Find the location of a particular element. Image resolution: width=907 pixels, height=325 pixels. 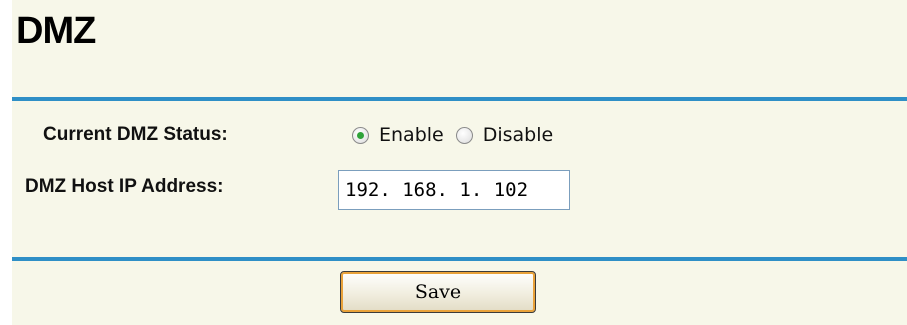

dmz-status-label: Current DMZ Status: is located at coordinates (135, 134).